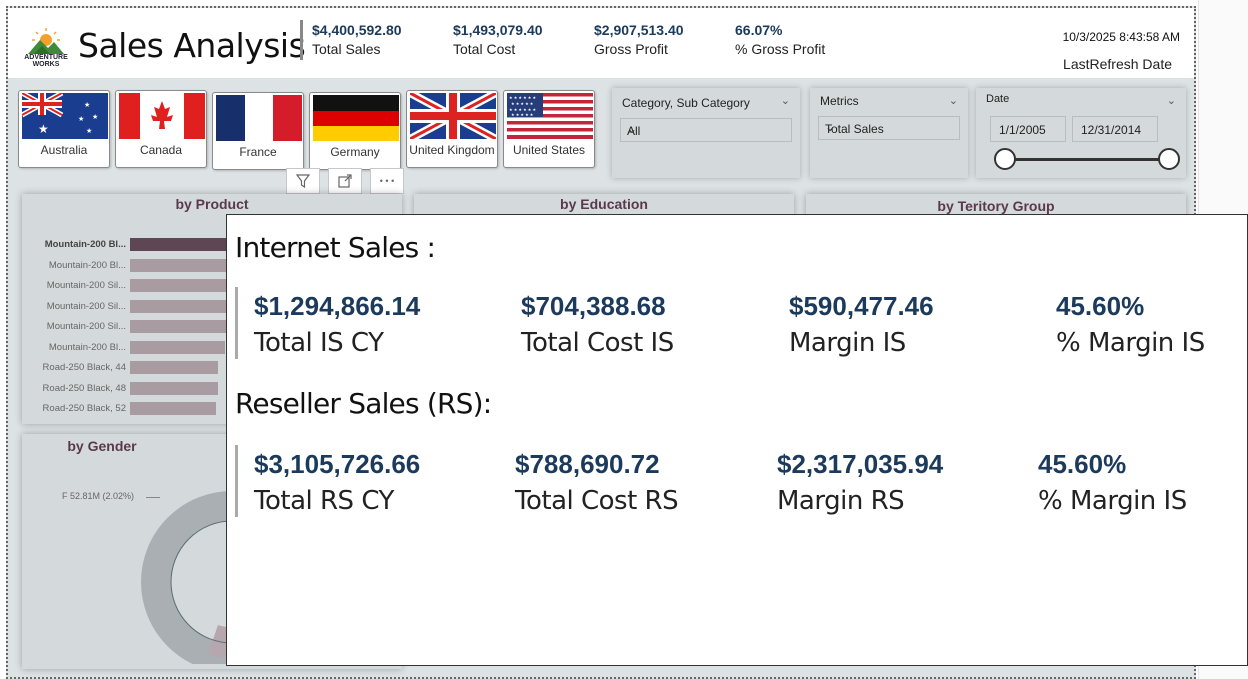 This screenshot has width=1248, height=679. Describe the element at coordinates (639, 30) in the screenshot. I see `kpi-value: $2,907,513.40` at that location.